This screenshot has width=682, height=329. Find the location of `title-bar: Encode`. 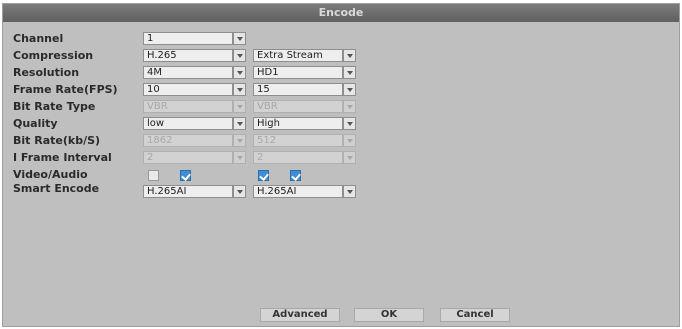

title-bar: Encode is located at coordinates (341, 13).